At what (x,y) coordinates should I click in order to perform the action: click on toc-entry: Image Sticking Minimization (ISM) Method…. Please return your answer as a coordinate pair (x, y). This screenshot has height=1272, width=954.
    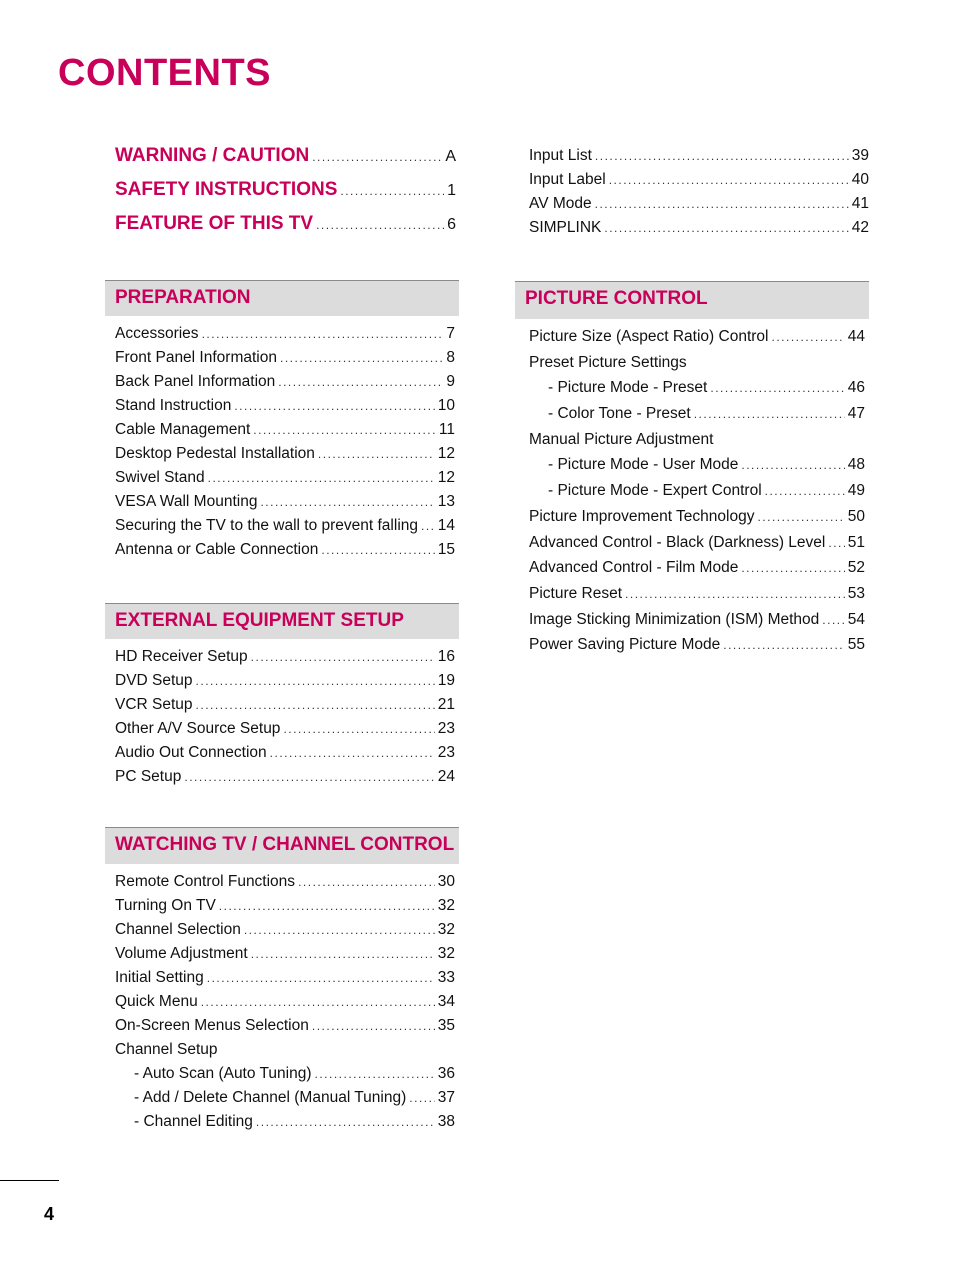
    Looking at the image, I should click on (697, 624).